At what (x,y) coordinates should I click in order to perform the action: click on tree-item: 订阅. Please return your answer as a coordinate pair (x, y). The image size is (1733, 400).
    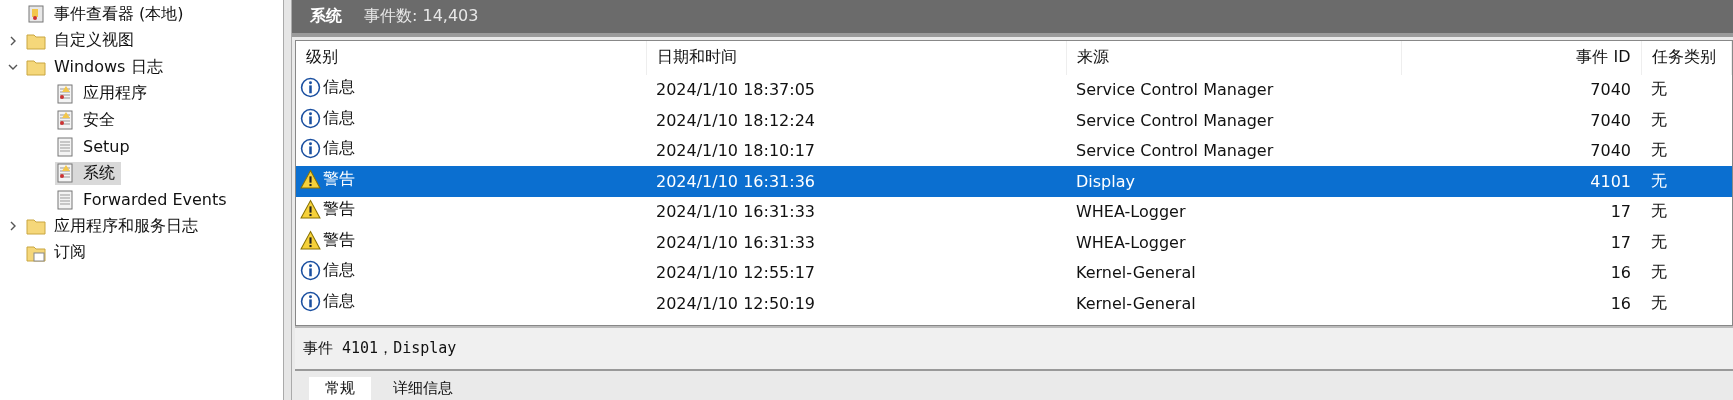
    Looking at the image, I should click on (141, 252).